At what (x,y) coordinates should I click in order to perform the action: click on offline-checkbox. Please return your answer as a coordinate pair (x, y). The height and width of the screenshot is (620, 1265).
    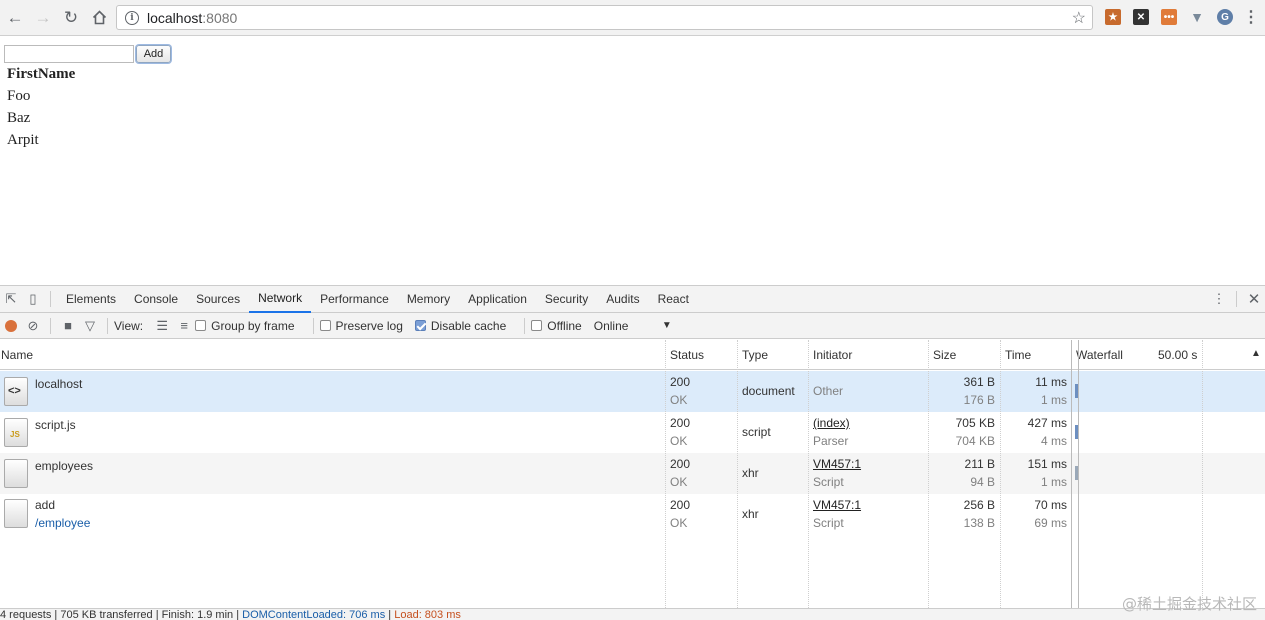
    Looking at the image, I should click on (537, 325).